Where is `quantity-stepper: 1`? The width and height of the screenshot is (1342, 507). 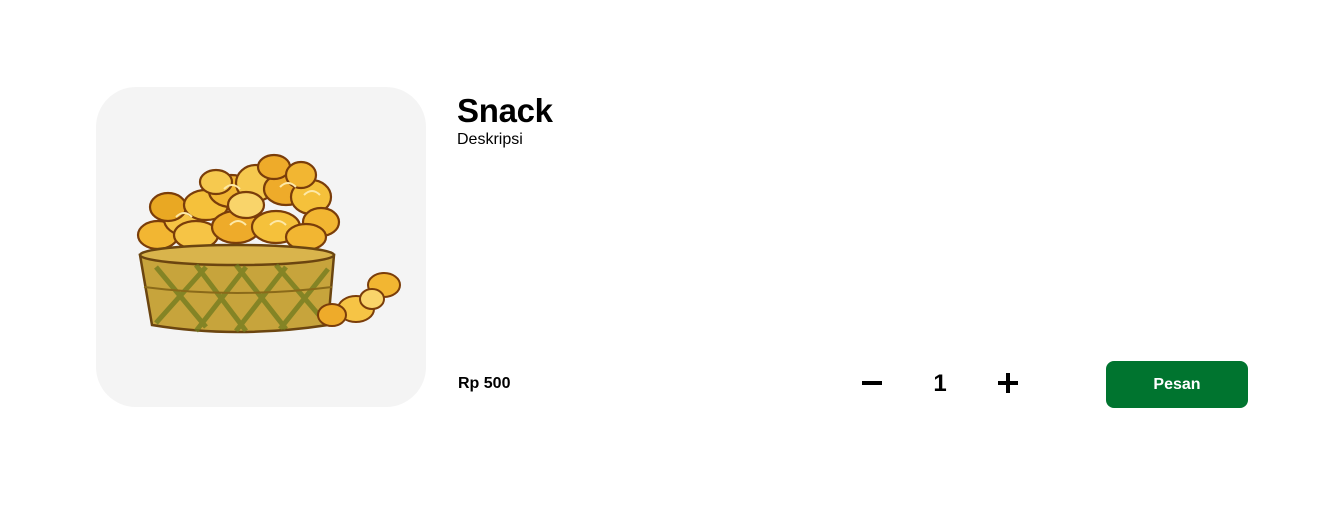
quantity-stepper: 1 is located at coordinates (940, 384).